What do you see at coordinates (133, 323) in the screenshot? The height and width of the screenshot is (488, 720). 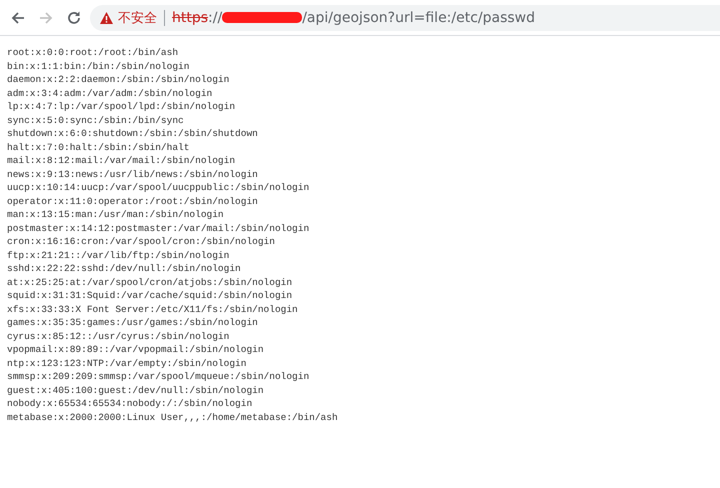 I see `text-line: games:x:35:35:games:/usr/games:/sbin/nologin` at bounding box center [133, 323].